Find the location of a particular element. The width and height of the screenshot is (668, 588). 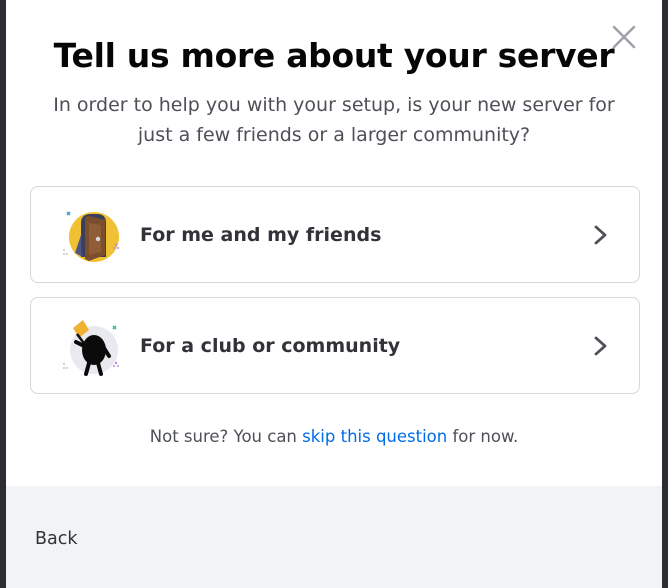

flag-character-illustration-icon is located at coordinates (91, 348).